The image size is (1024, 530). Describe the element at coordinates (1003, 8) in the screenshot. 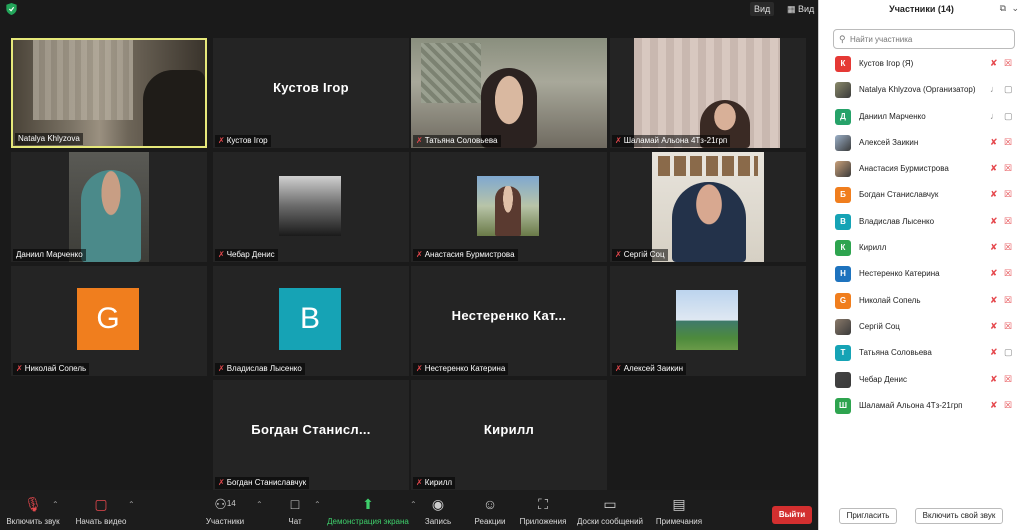

I see `popout-icon: ⧉` at that location.